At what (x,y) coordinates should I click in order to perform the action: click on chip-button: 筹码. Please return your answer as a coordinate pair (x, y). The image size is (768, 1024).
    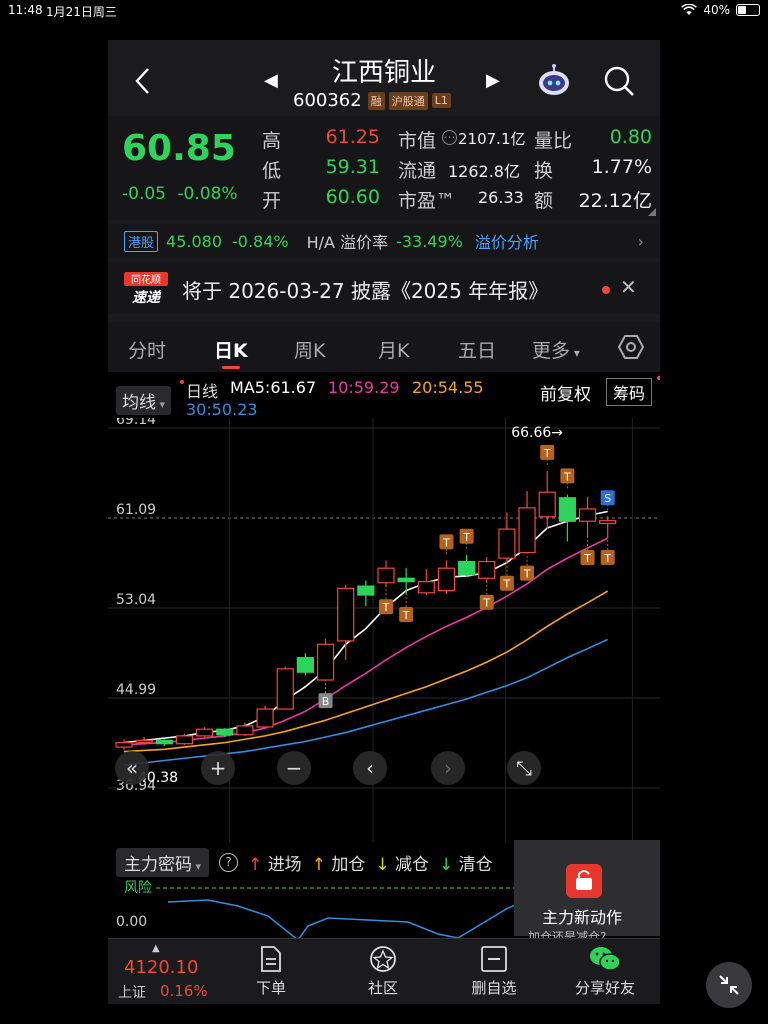
    Looking at the image, I should click on (629, 392).